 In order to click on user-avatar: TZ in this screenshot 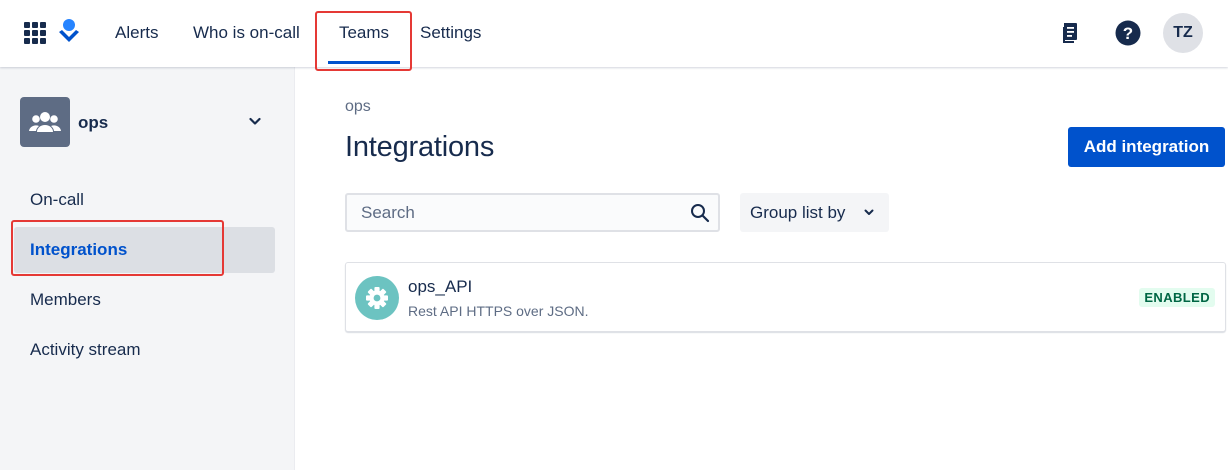, I will do `click(1183, 33)`.